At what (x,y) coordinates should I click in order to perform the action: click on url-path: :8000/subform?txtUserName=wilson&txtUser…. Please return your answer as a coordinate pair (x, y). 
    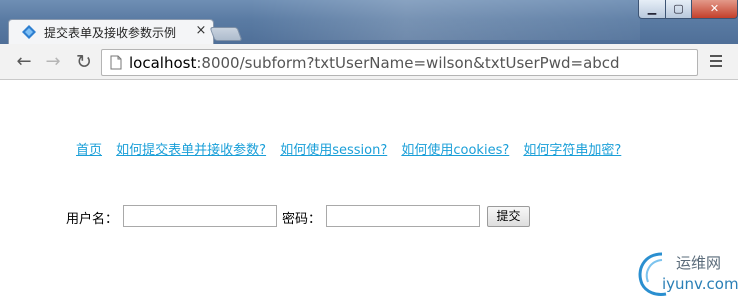
    Looking at the image, I should click on (408, 63).